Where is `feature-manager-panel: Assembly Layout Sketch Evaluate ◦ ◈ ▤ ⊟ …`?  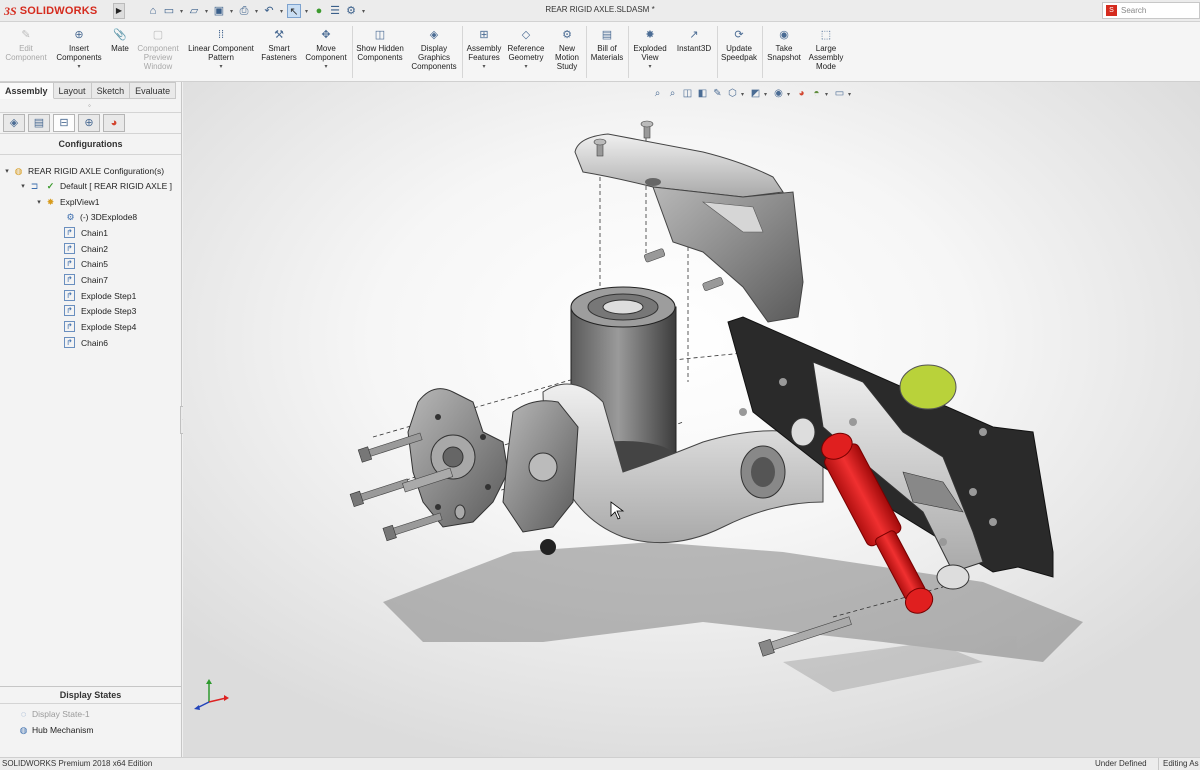
feature-manager-panel: Assembly Layout Sketch Evaluate ◦ ◈ ▤ ⊟ … is located at coordinates (91, 419).